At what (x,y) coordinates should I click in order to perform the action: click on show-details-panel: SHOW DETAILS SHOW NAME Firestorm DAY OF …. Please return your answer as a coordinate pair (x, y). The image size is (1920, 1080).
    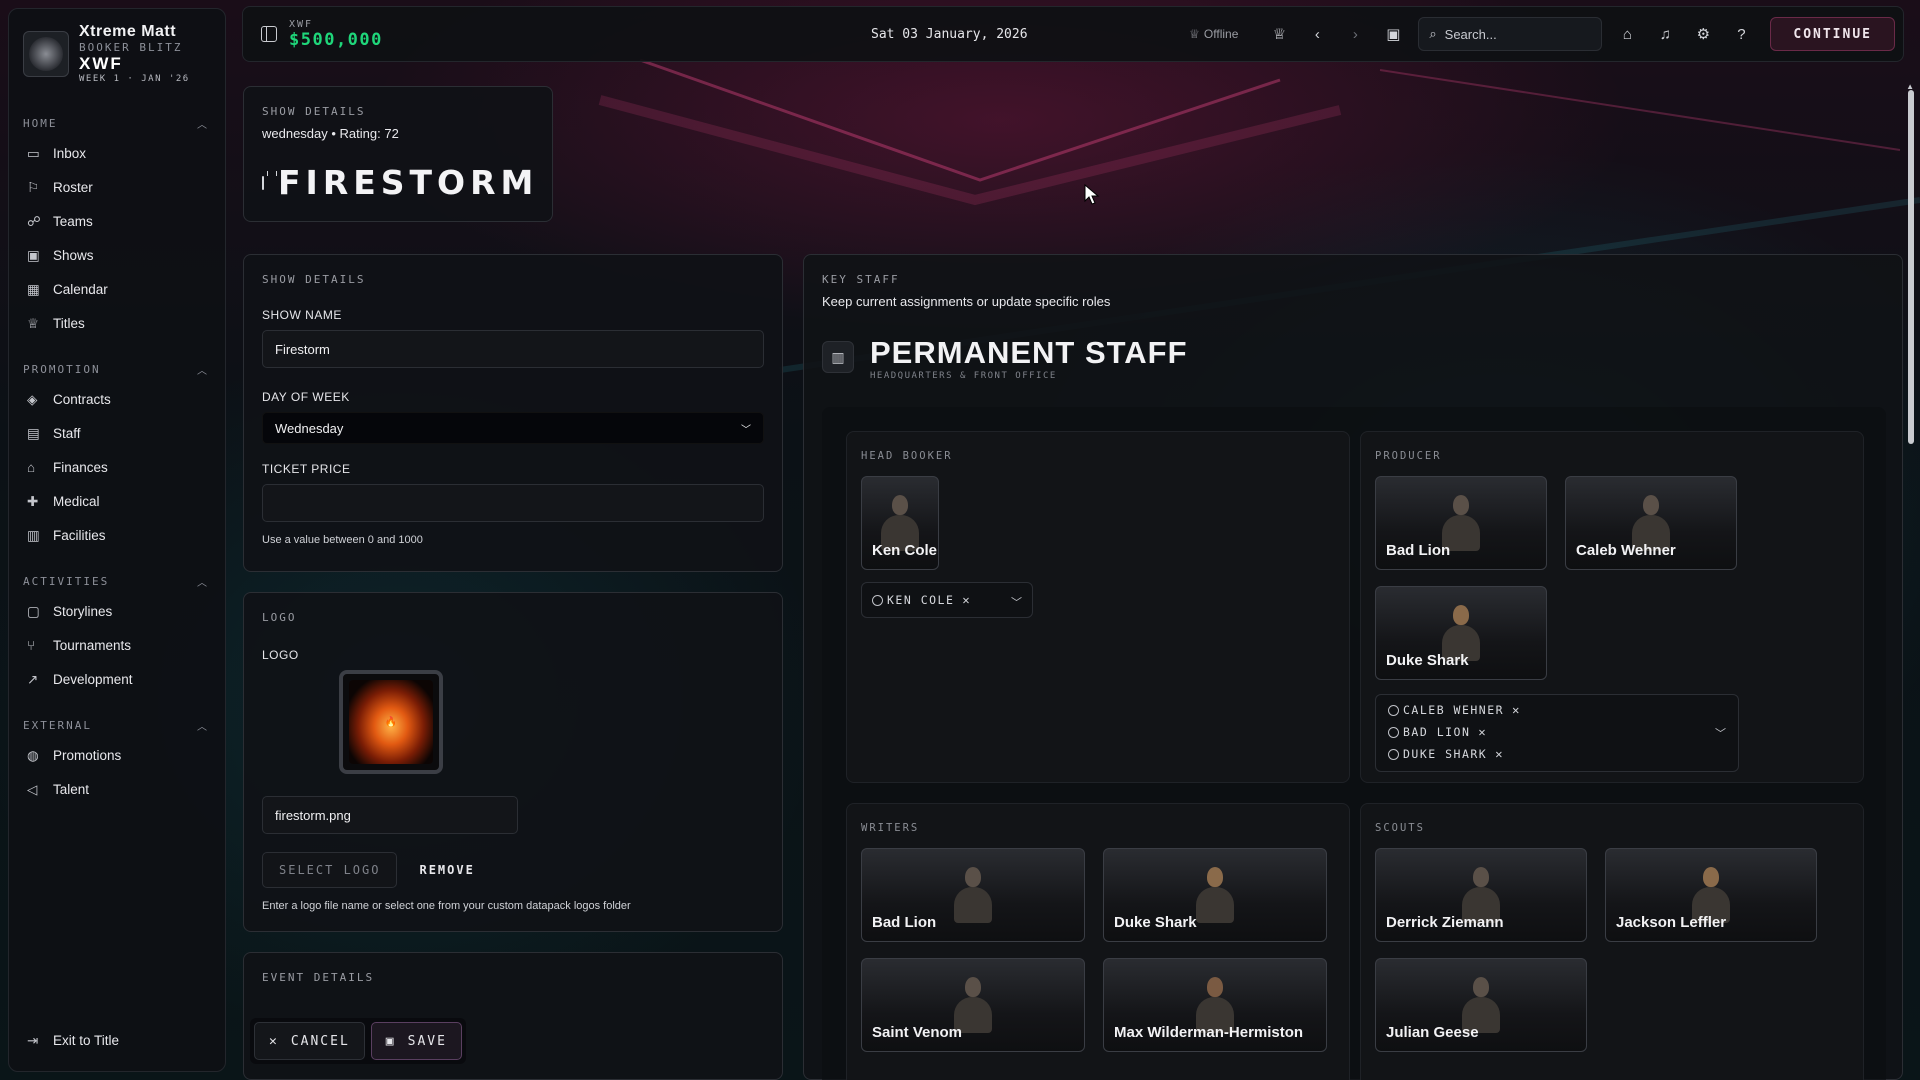
    Looking at the image, I should click on (513, 413).